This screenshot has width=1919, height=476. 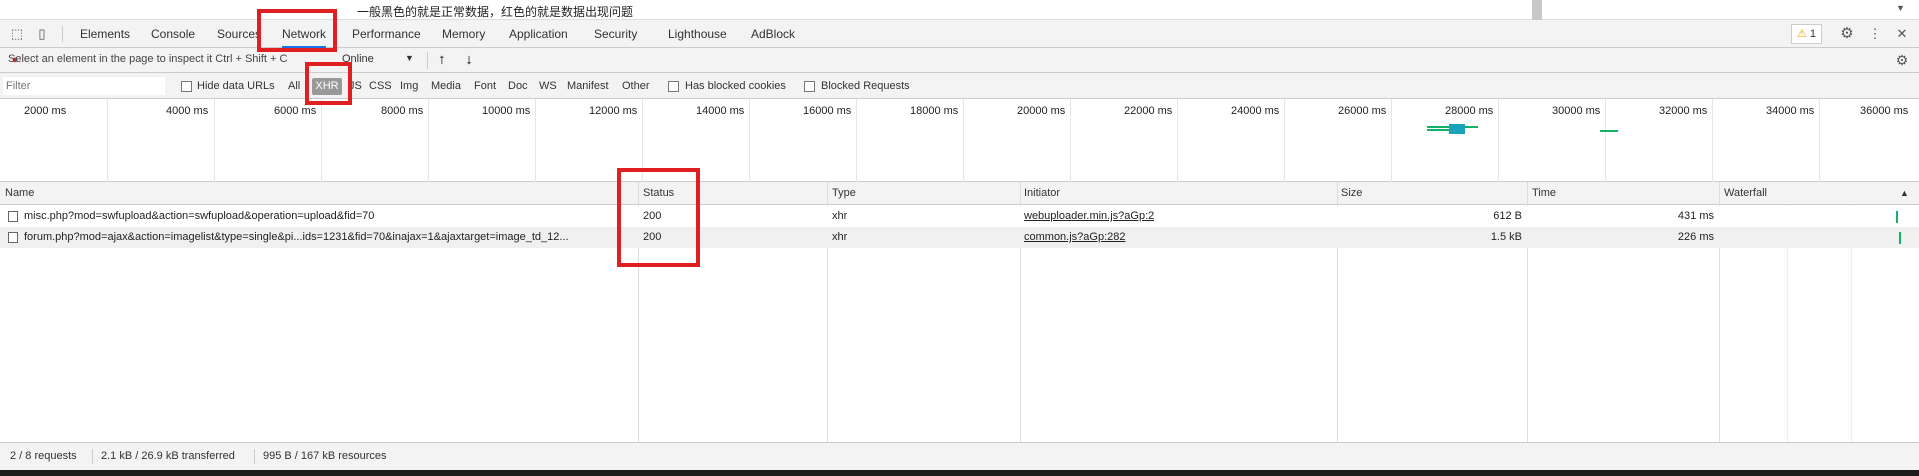 What do you see at coordinates (485, 86) in the screenshot?
I see `filter-font: Font` at bounding box center [485, 86].